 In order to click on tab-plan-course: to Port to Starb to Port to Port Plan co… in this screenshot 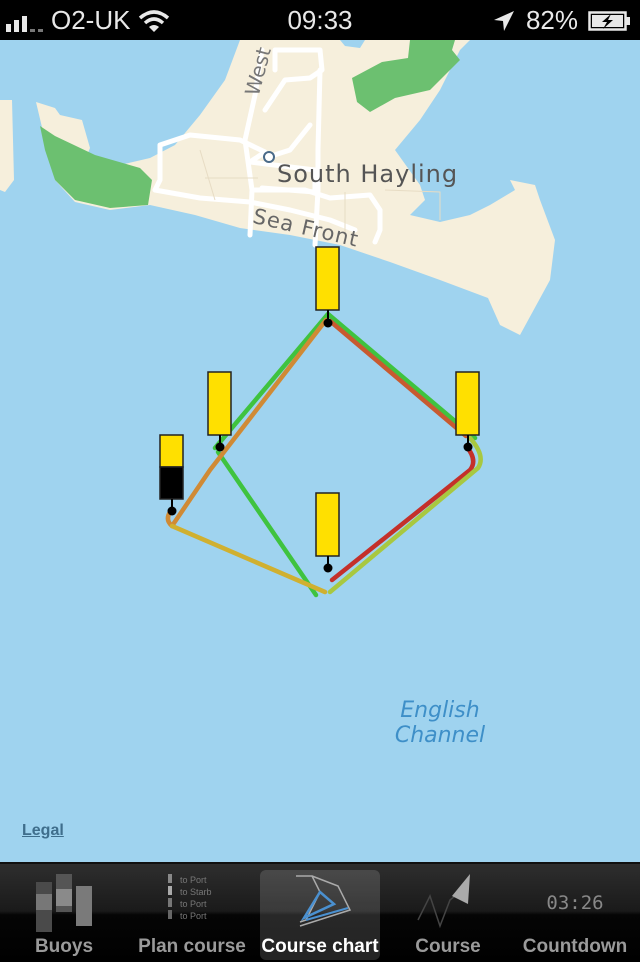, I will do `click(192, 915)`.